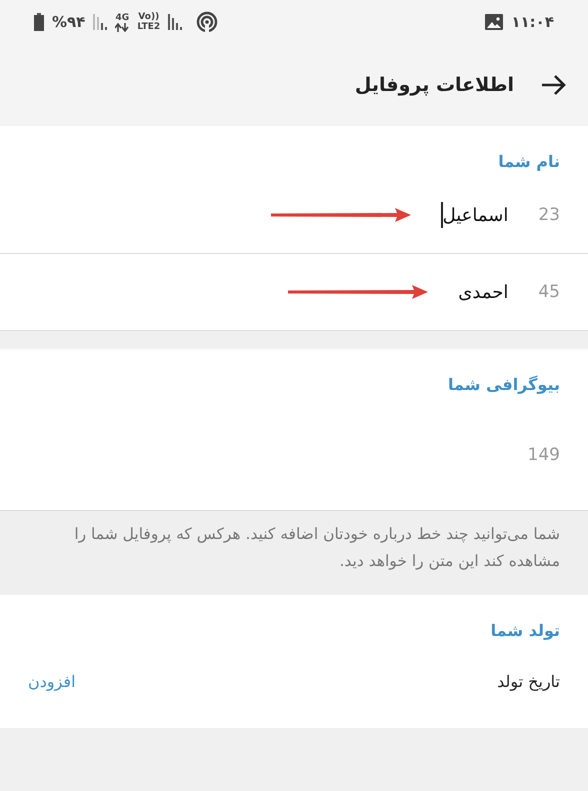 The height and width of the screenshot is (791, 588). Describe the element at coordinates (441, 215) in the screenshot. I see `text-cursor` at that location.